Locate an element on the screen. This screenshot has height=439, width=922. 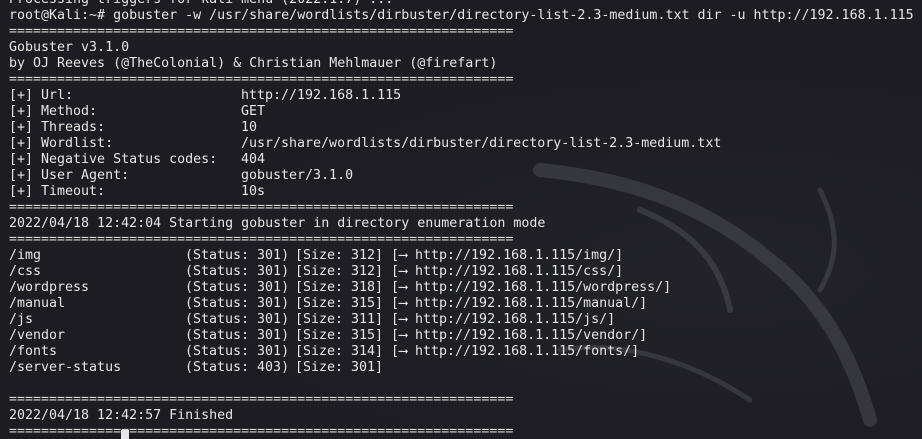
config-value: gobuster/3.1.0 is located at coordinates (297, 175).